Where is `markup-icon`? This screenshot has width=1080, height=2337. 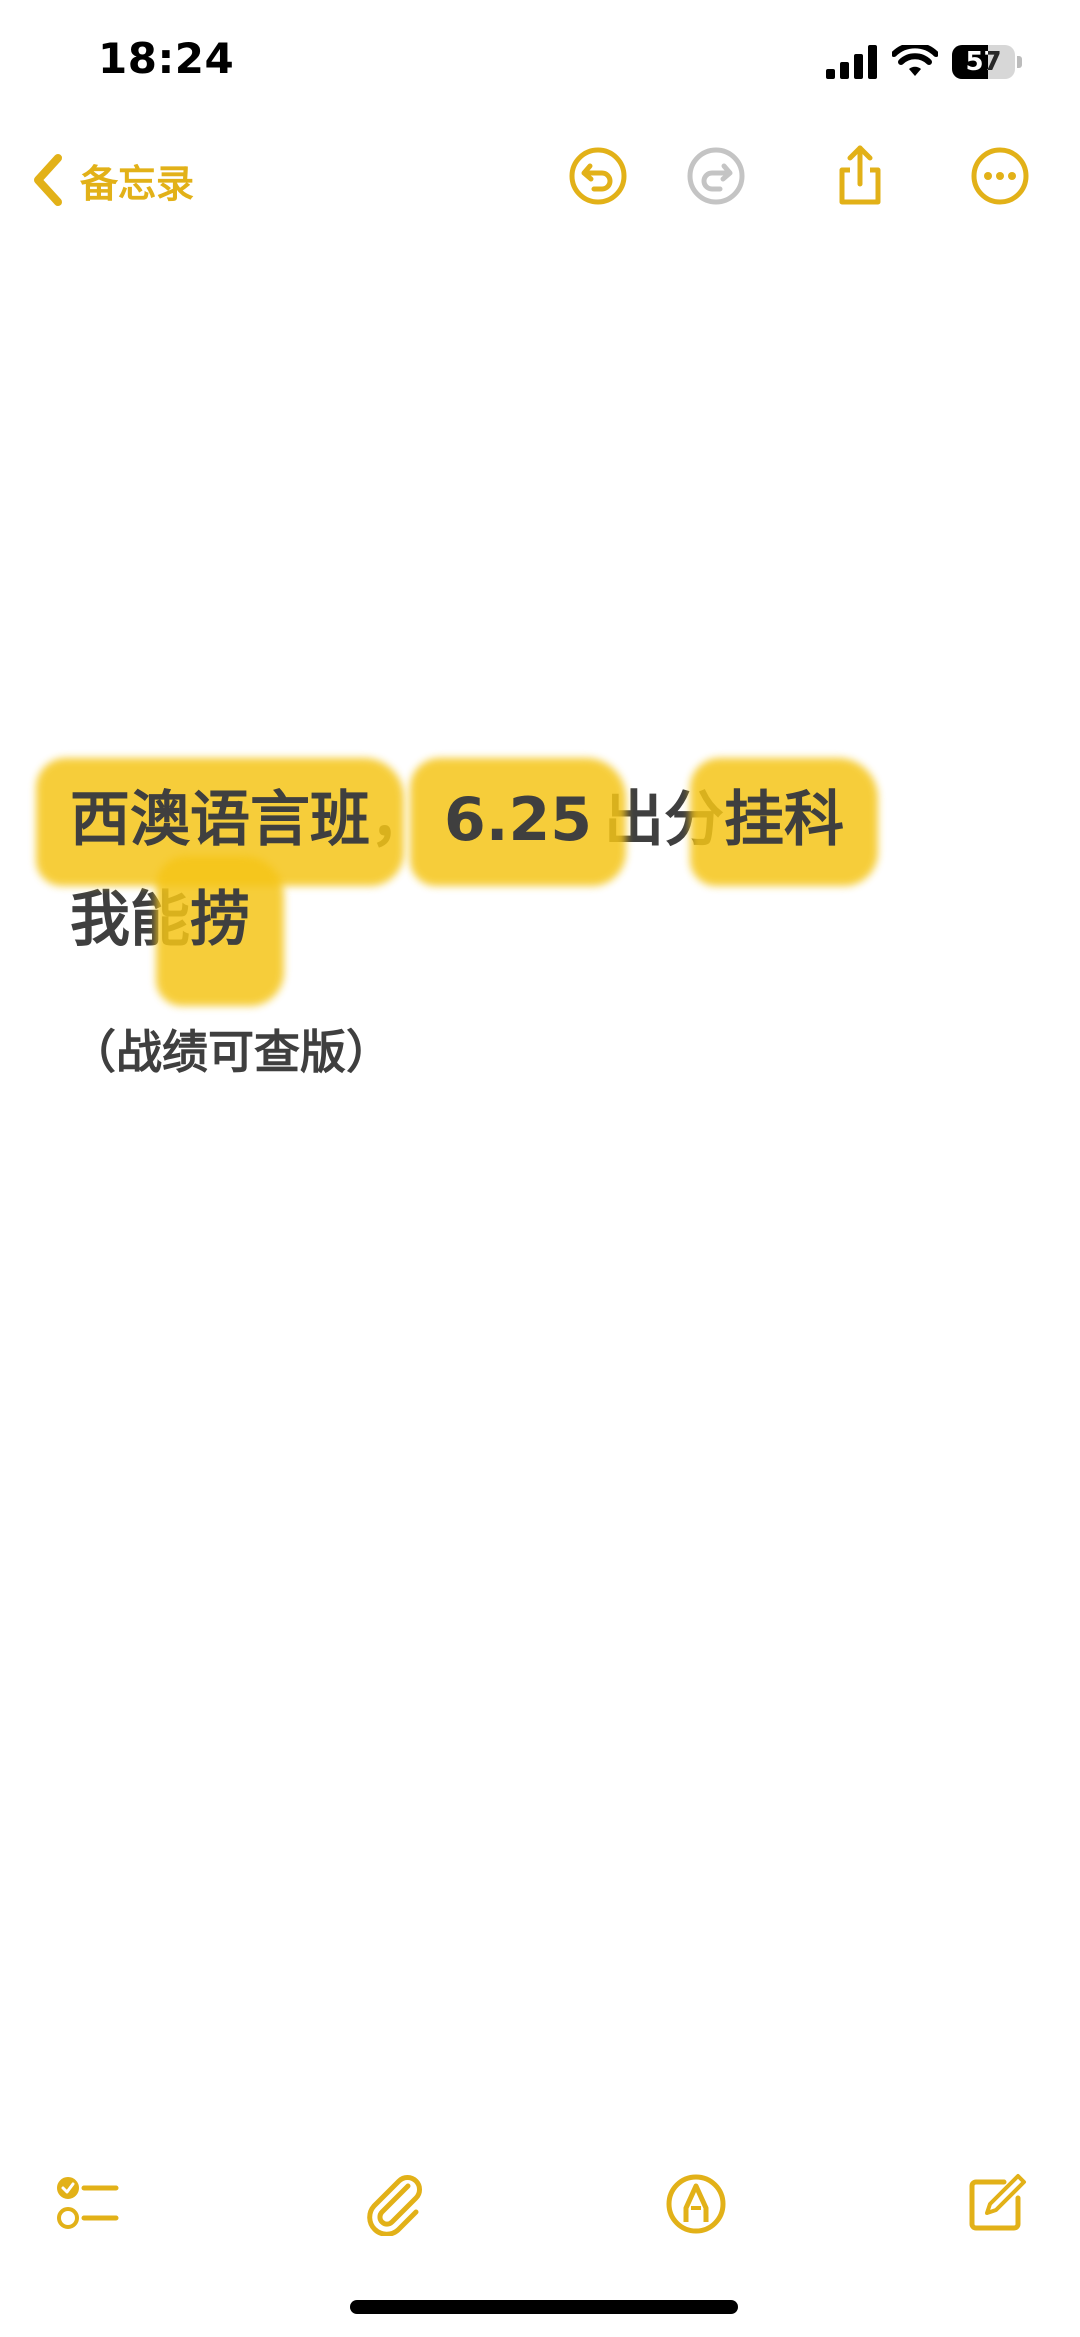
markup-icon is located at coordinates (696, 2204).